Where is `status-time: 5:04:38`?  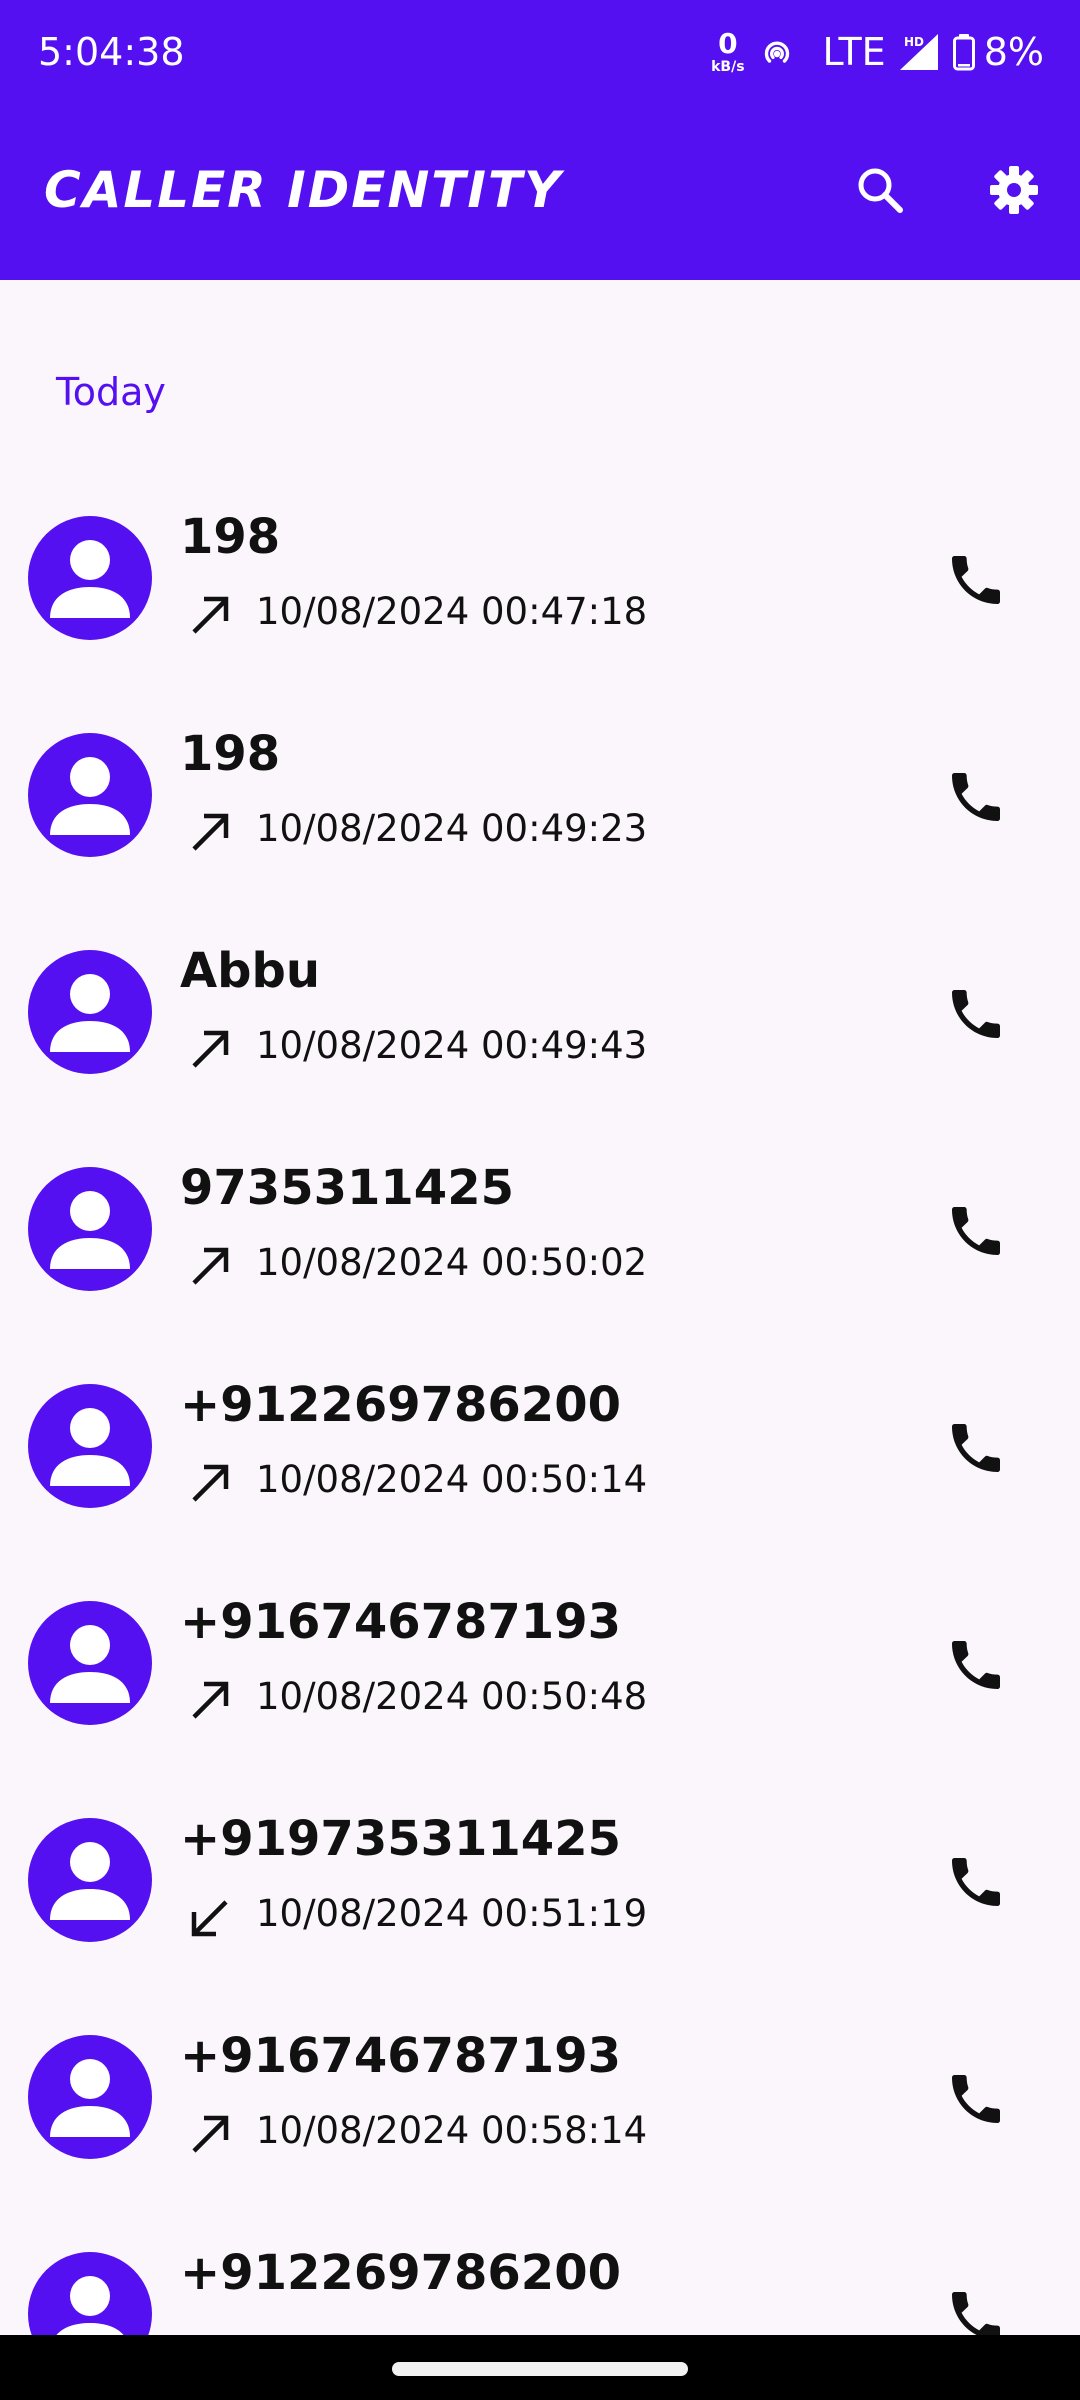
status-time: 5:04:38 is located at coordinates (111, 52).